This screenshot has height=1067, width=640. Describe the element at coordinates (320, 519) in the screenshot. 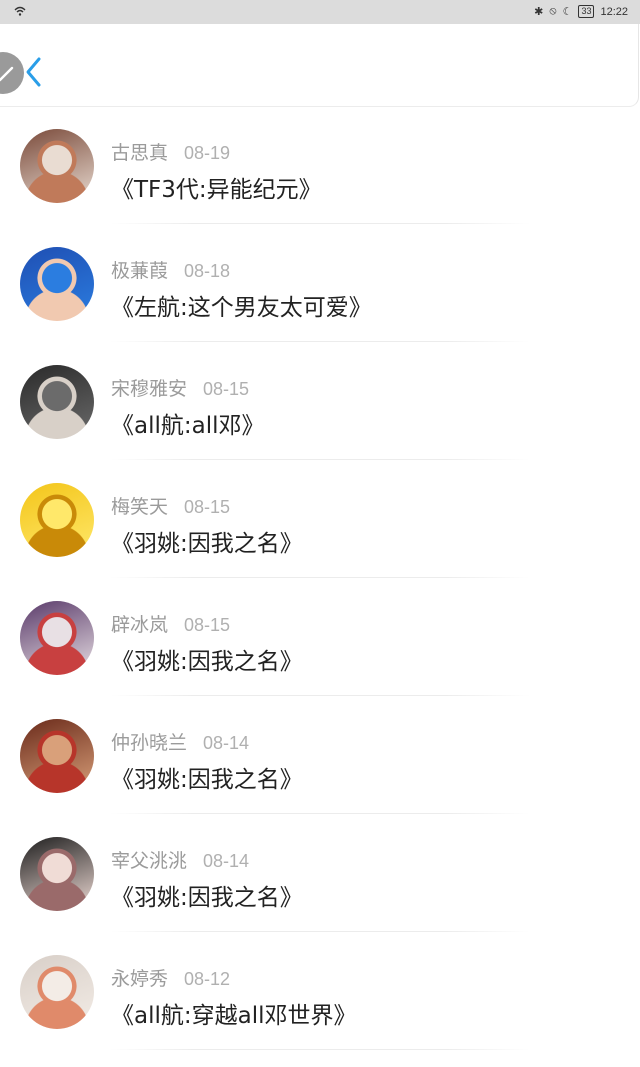

I see `list-item: 梅笑天 08-15 《羽姚:因我之名》` at that location.